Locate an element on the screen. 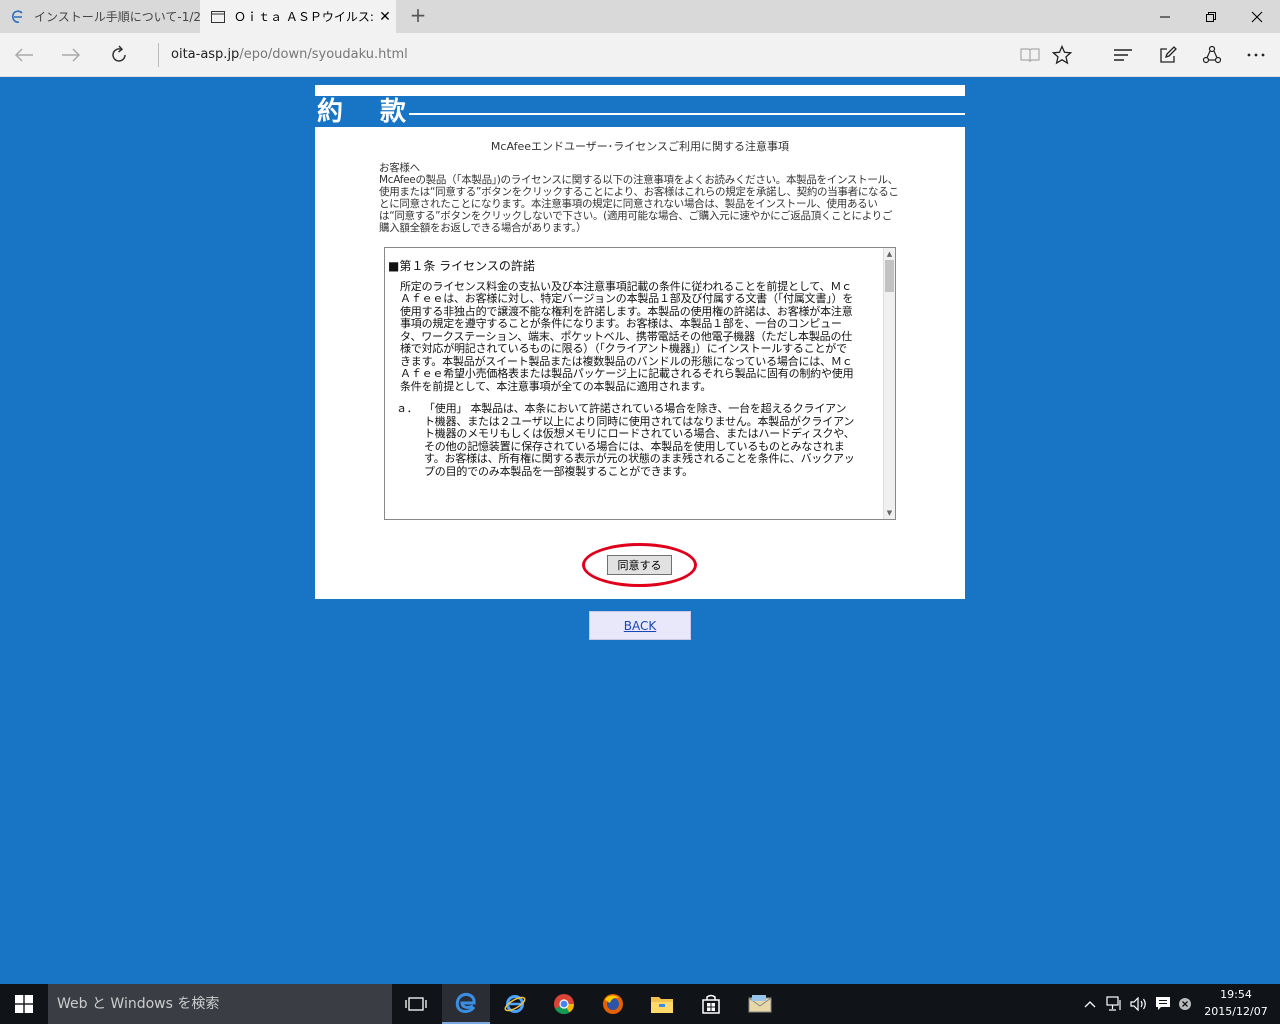  back-link-box: BACK is located at coordinates (640, 625).